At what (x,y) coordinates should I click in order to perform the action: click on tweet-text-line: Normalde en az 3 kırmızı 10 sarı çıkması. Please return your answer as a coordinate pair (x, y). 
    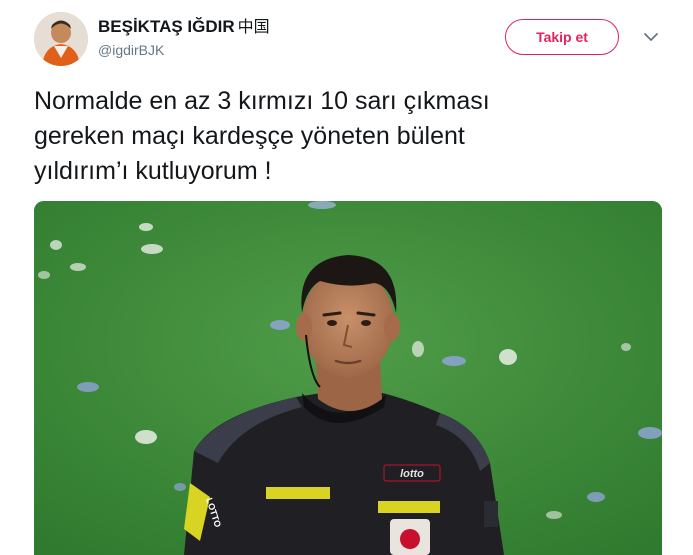
    Looking at the image, I should click on (262, 101).